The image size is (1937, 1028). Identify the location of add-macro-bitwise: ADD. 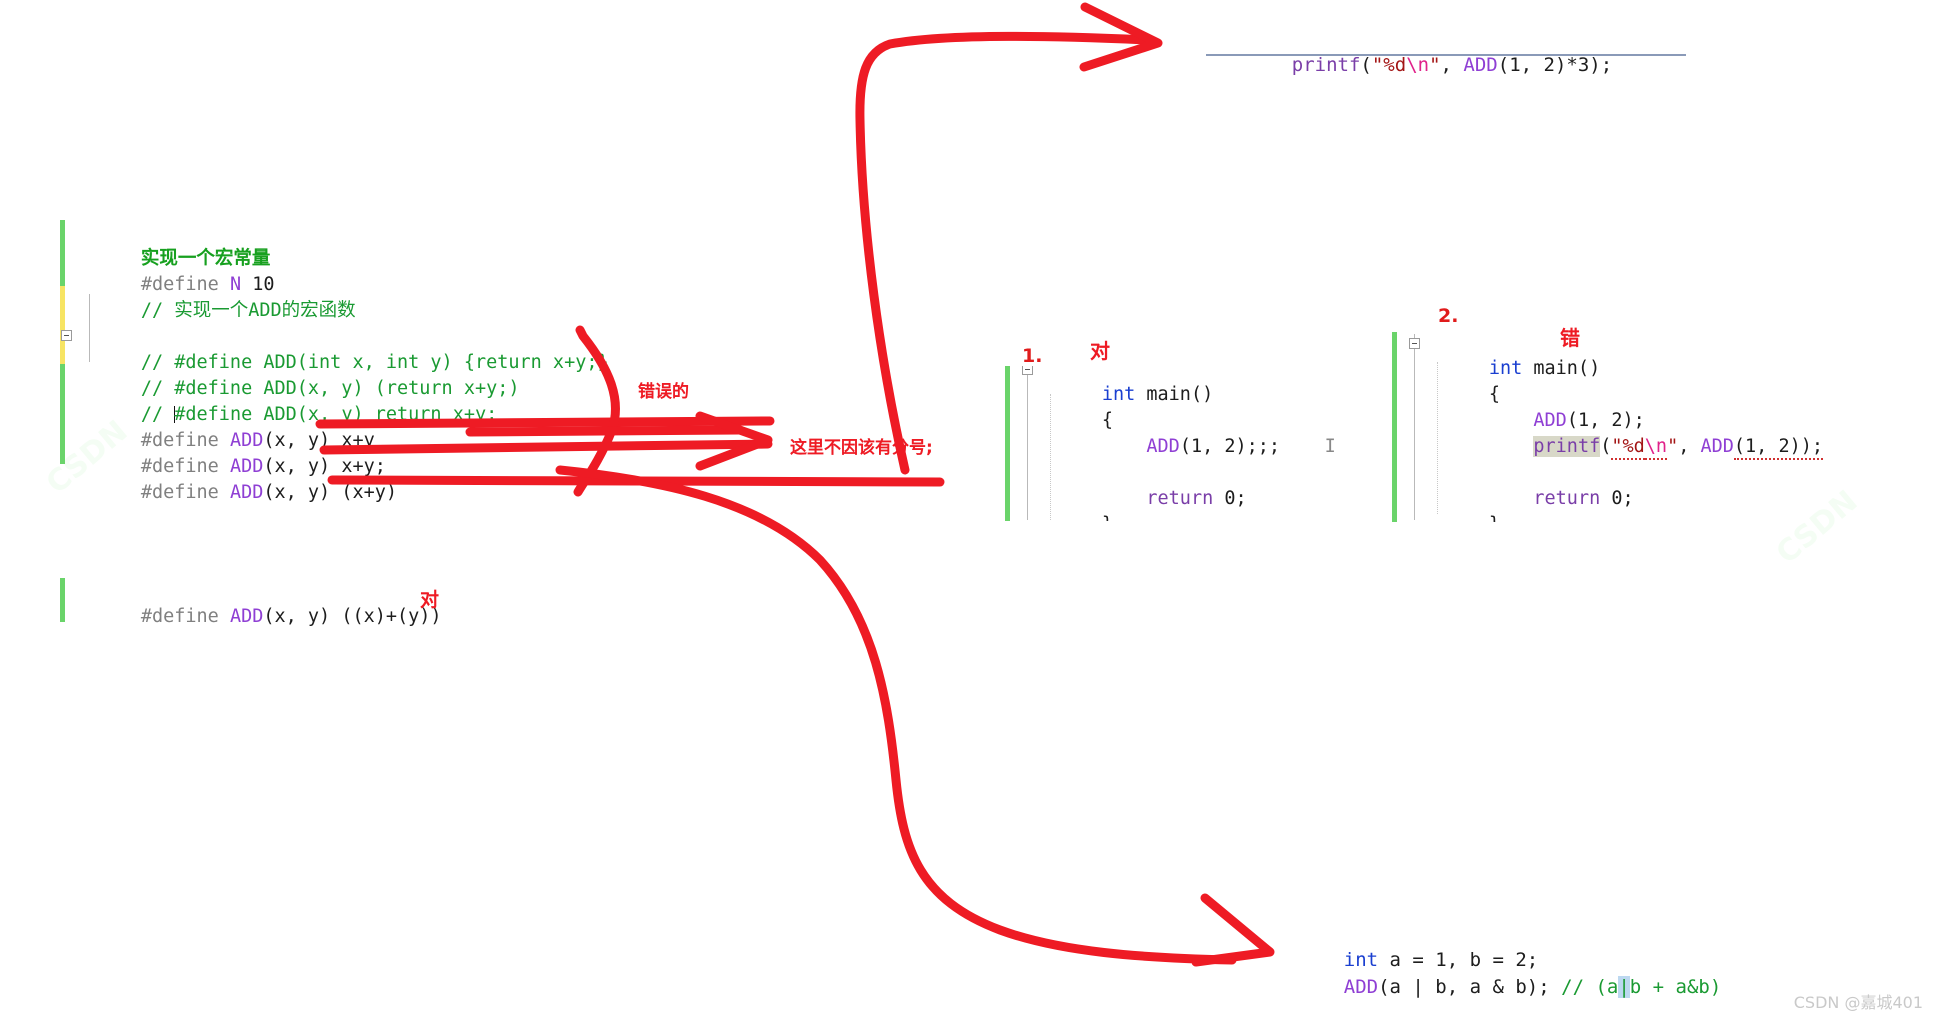
(1361, 987).